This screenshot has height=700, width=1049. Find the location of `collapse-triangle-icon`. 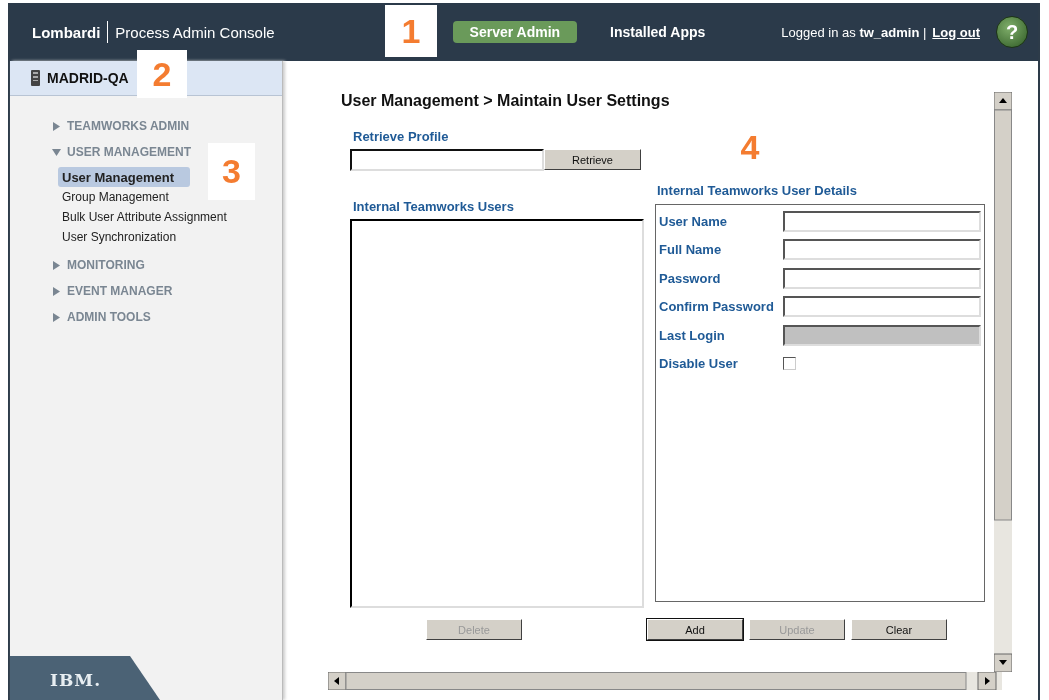

collapse-triangle-icon is located at coordinates (56, 152).